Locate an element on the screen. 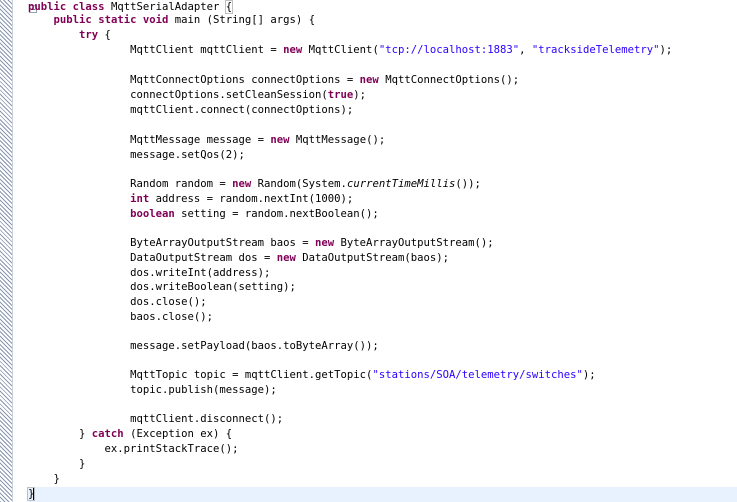 The height and width of the screenshot is (502, 737). code-text: message.setQos(2); is located at coordinates (187, 155).